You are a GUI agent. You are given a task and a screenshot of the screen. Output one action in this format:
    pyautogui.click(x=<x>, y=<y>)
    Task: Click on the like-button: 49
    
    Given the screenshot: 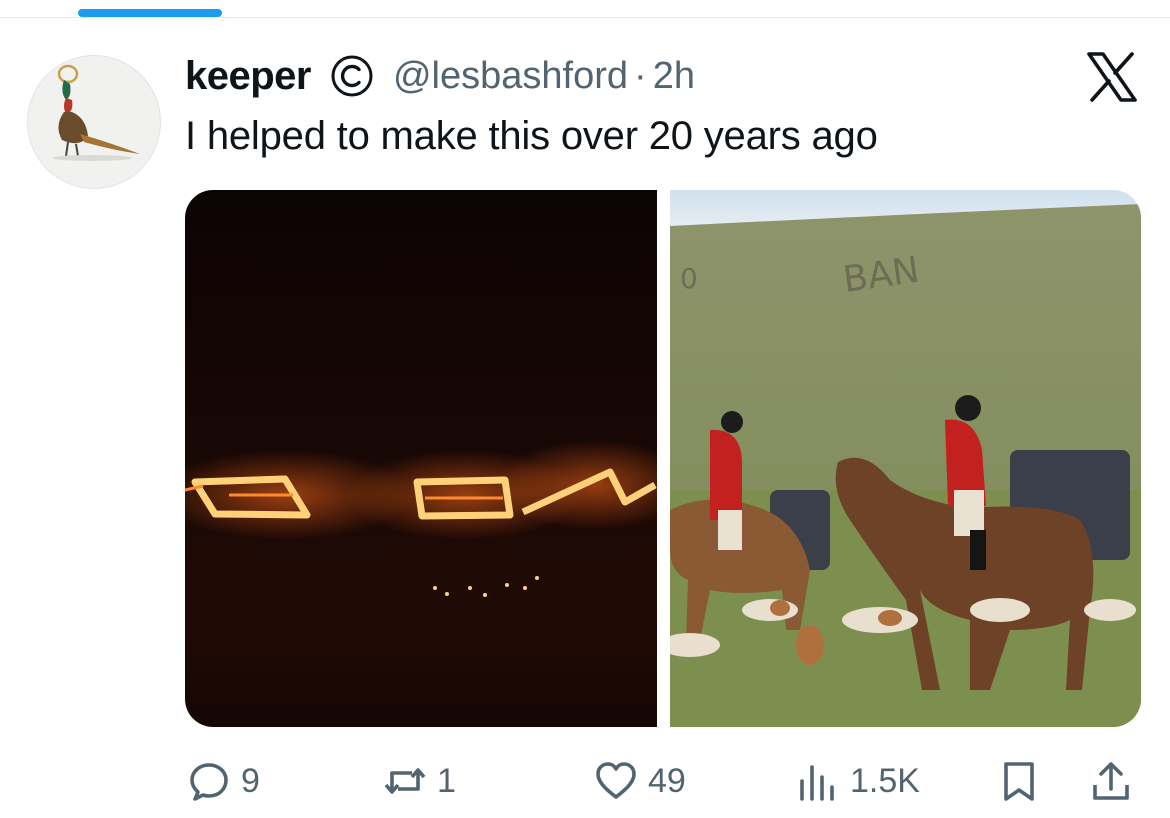 What is the action you would take?
    pyautogui.click(x=640, y=781)
    